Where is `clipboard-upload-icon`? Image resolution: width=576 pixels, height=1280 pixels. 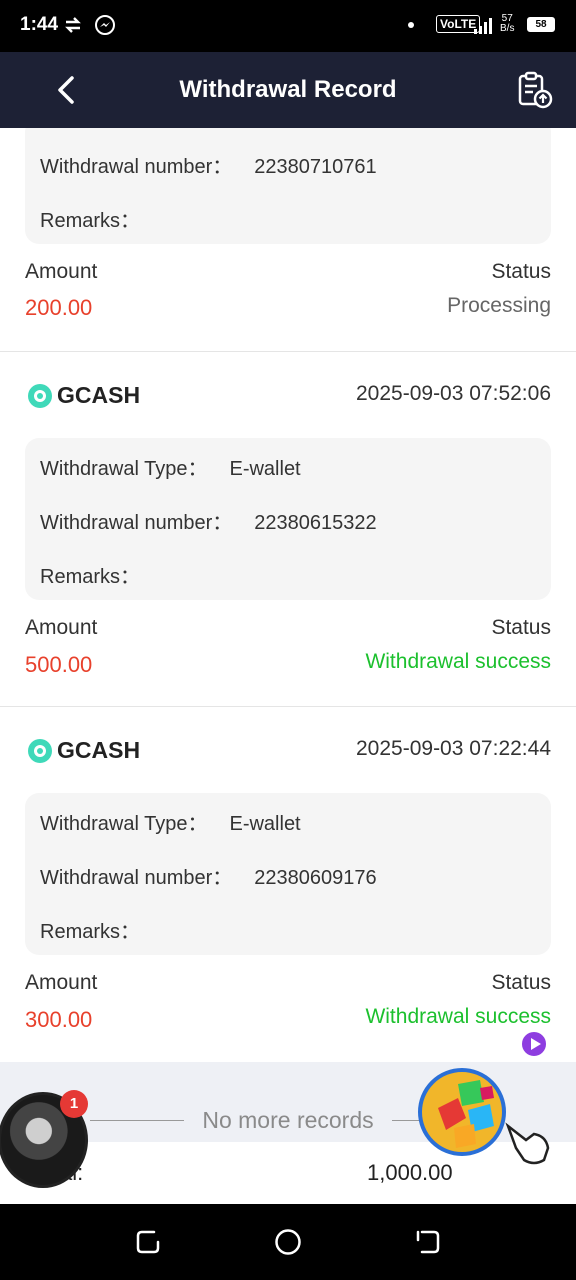 clipboard-upload-icon is located at coordinates (535, 90).